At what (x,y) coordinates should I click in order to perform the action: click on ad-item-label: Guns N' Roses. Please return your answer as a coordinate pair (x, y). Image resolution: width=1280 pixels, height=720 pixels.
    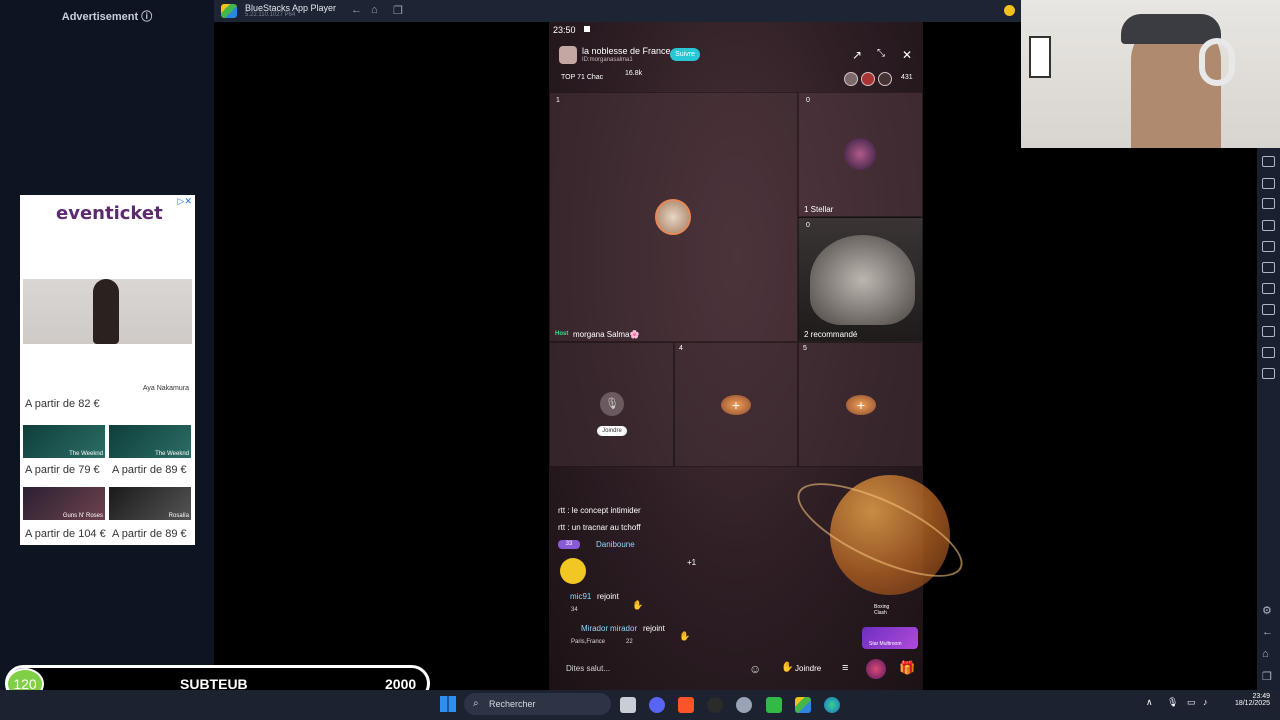
    Looking at the image, I should click on (82, 516).